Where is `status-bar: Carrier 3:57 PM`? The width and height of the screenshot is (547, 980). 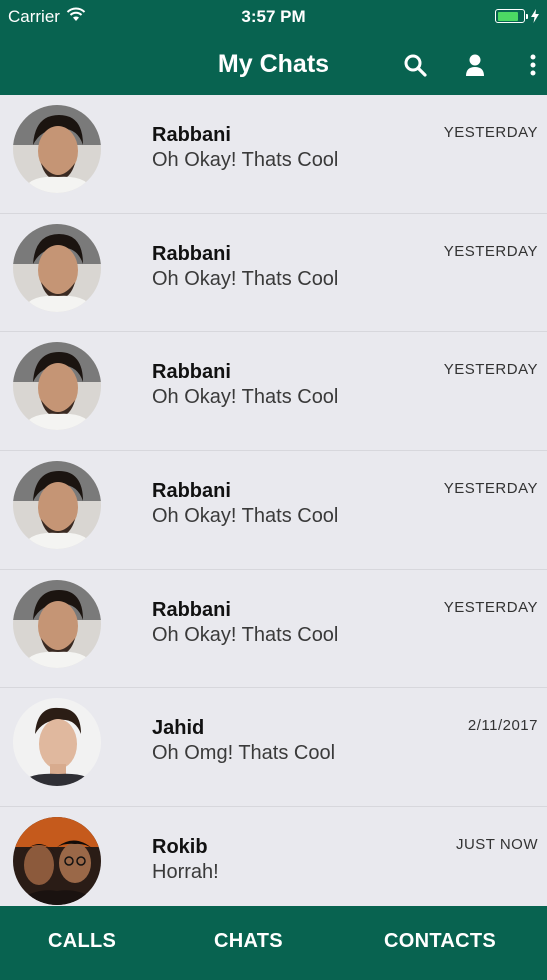
status-bar: Carrier 3:57 PM is located at coordinates (273, 17).